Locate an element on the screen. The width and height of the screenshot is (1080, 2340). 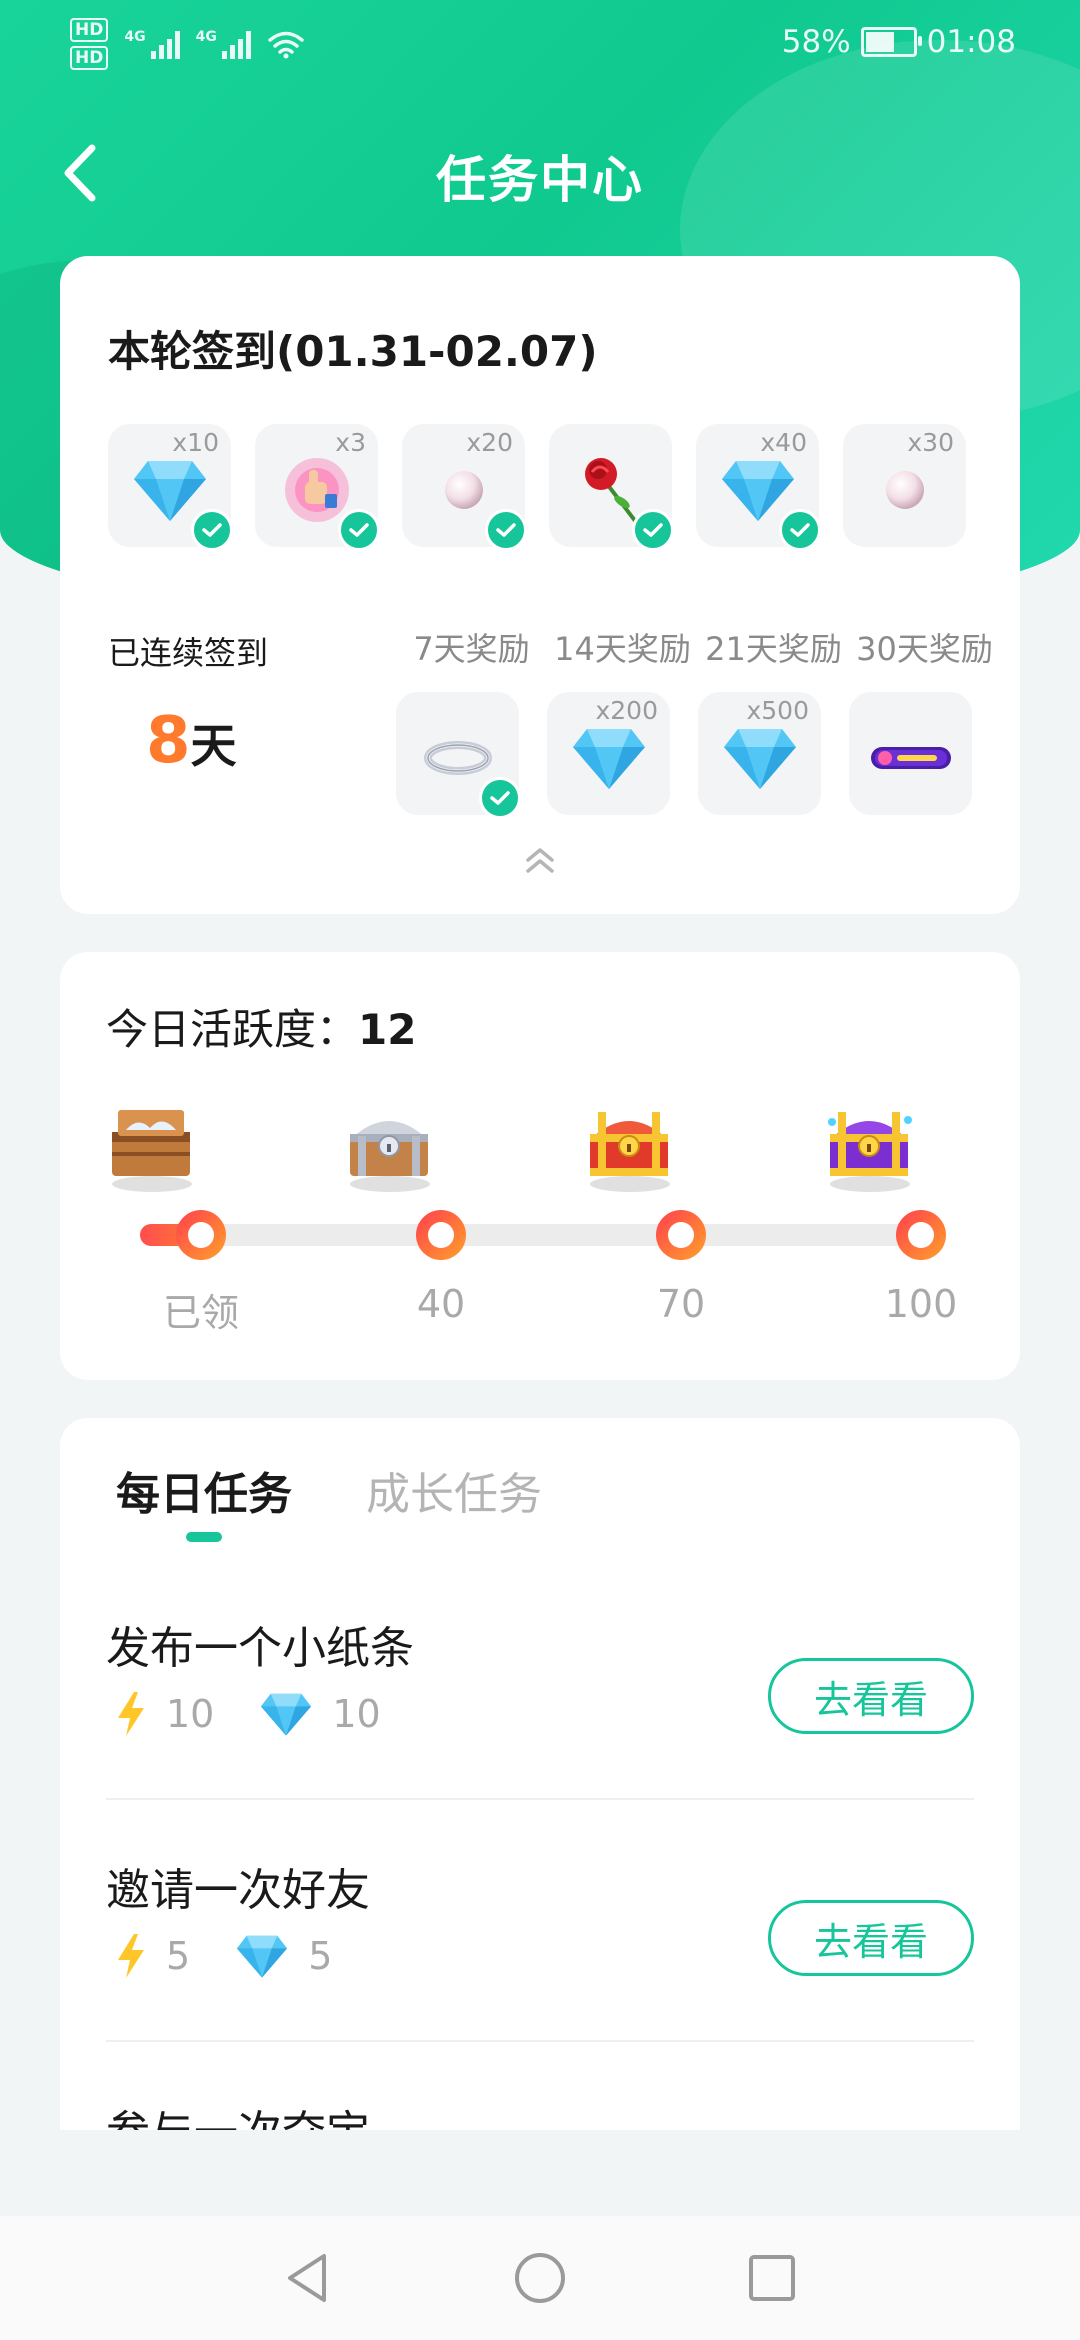
diamond-reward: 5 is located at coordinates (283, 1956).